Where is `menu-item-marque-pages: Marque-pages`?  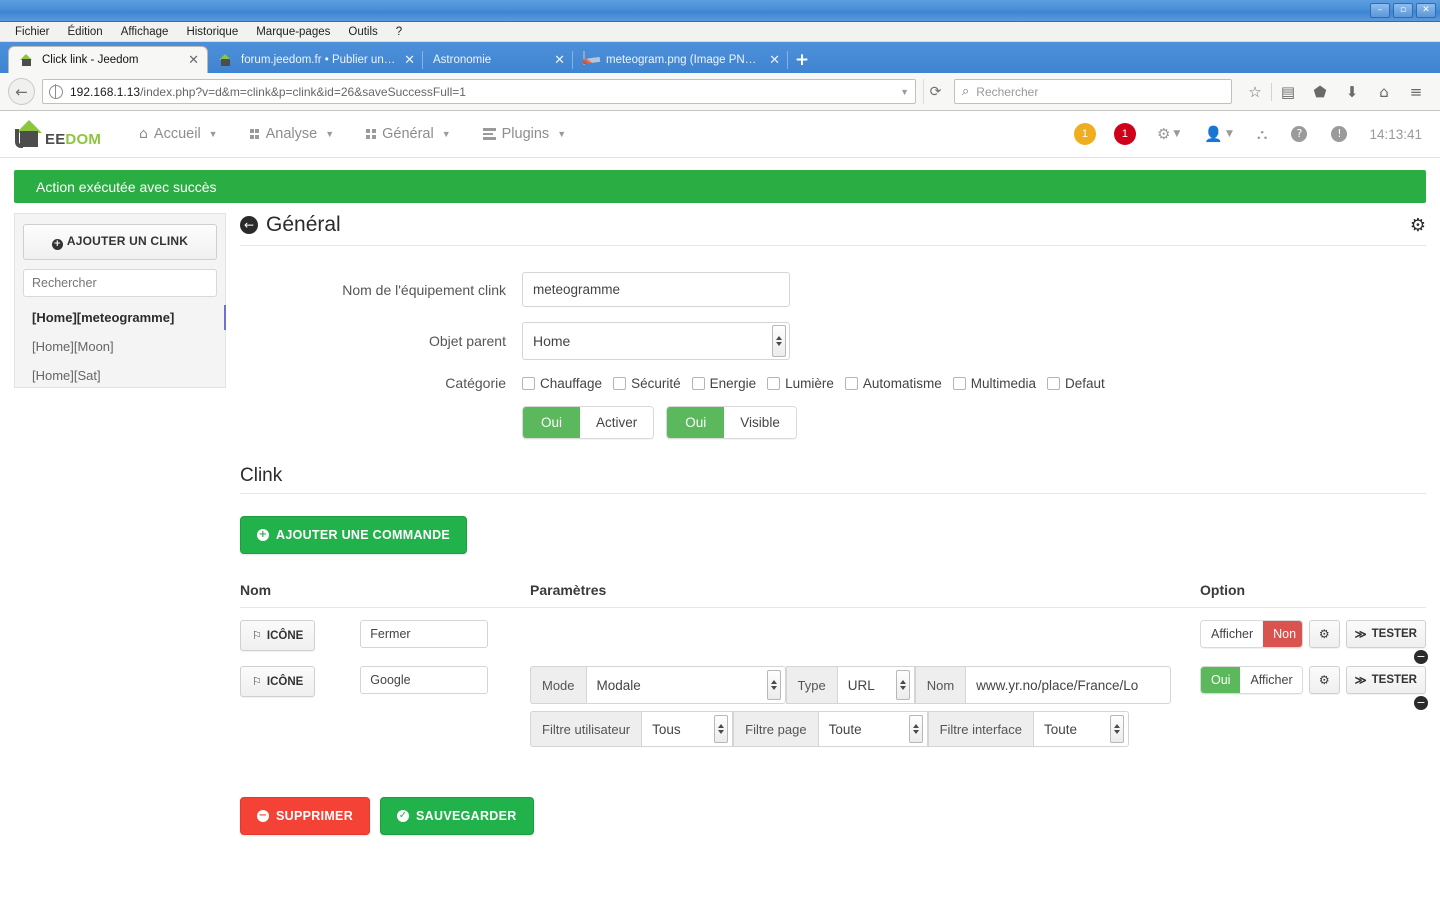
menu-item-marque-pages: Marque-pages is located at coordinates (293, 32).